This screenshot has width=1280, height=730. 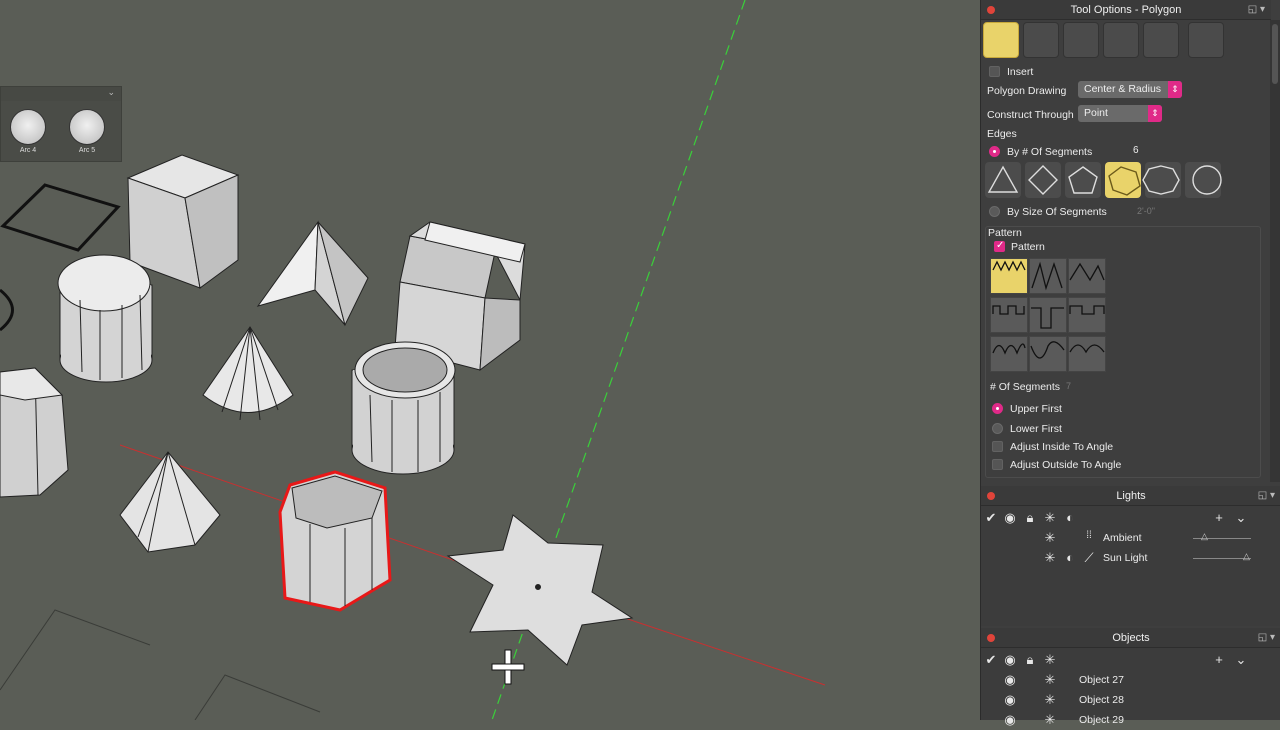 I want to click on cylinder-object, so click(x=105, y=318).